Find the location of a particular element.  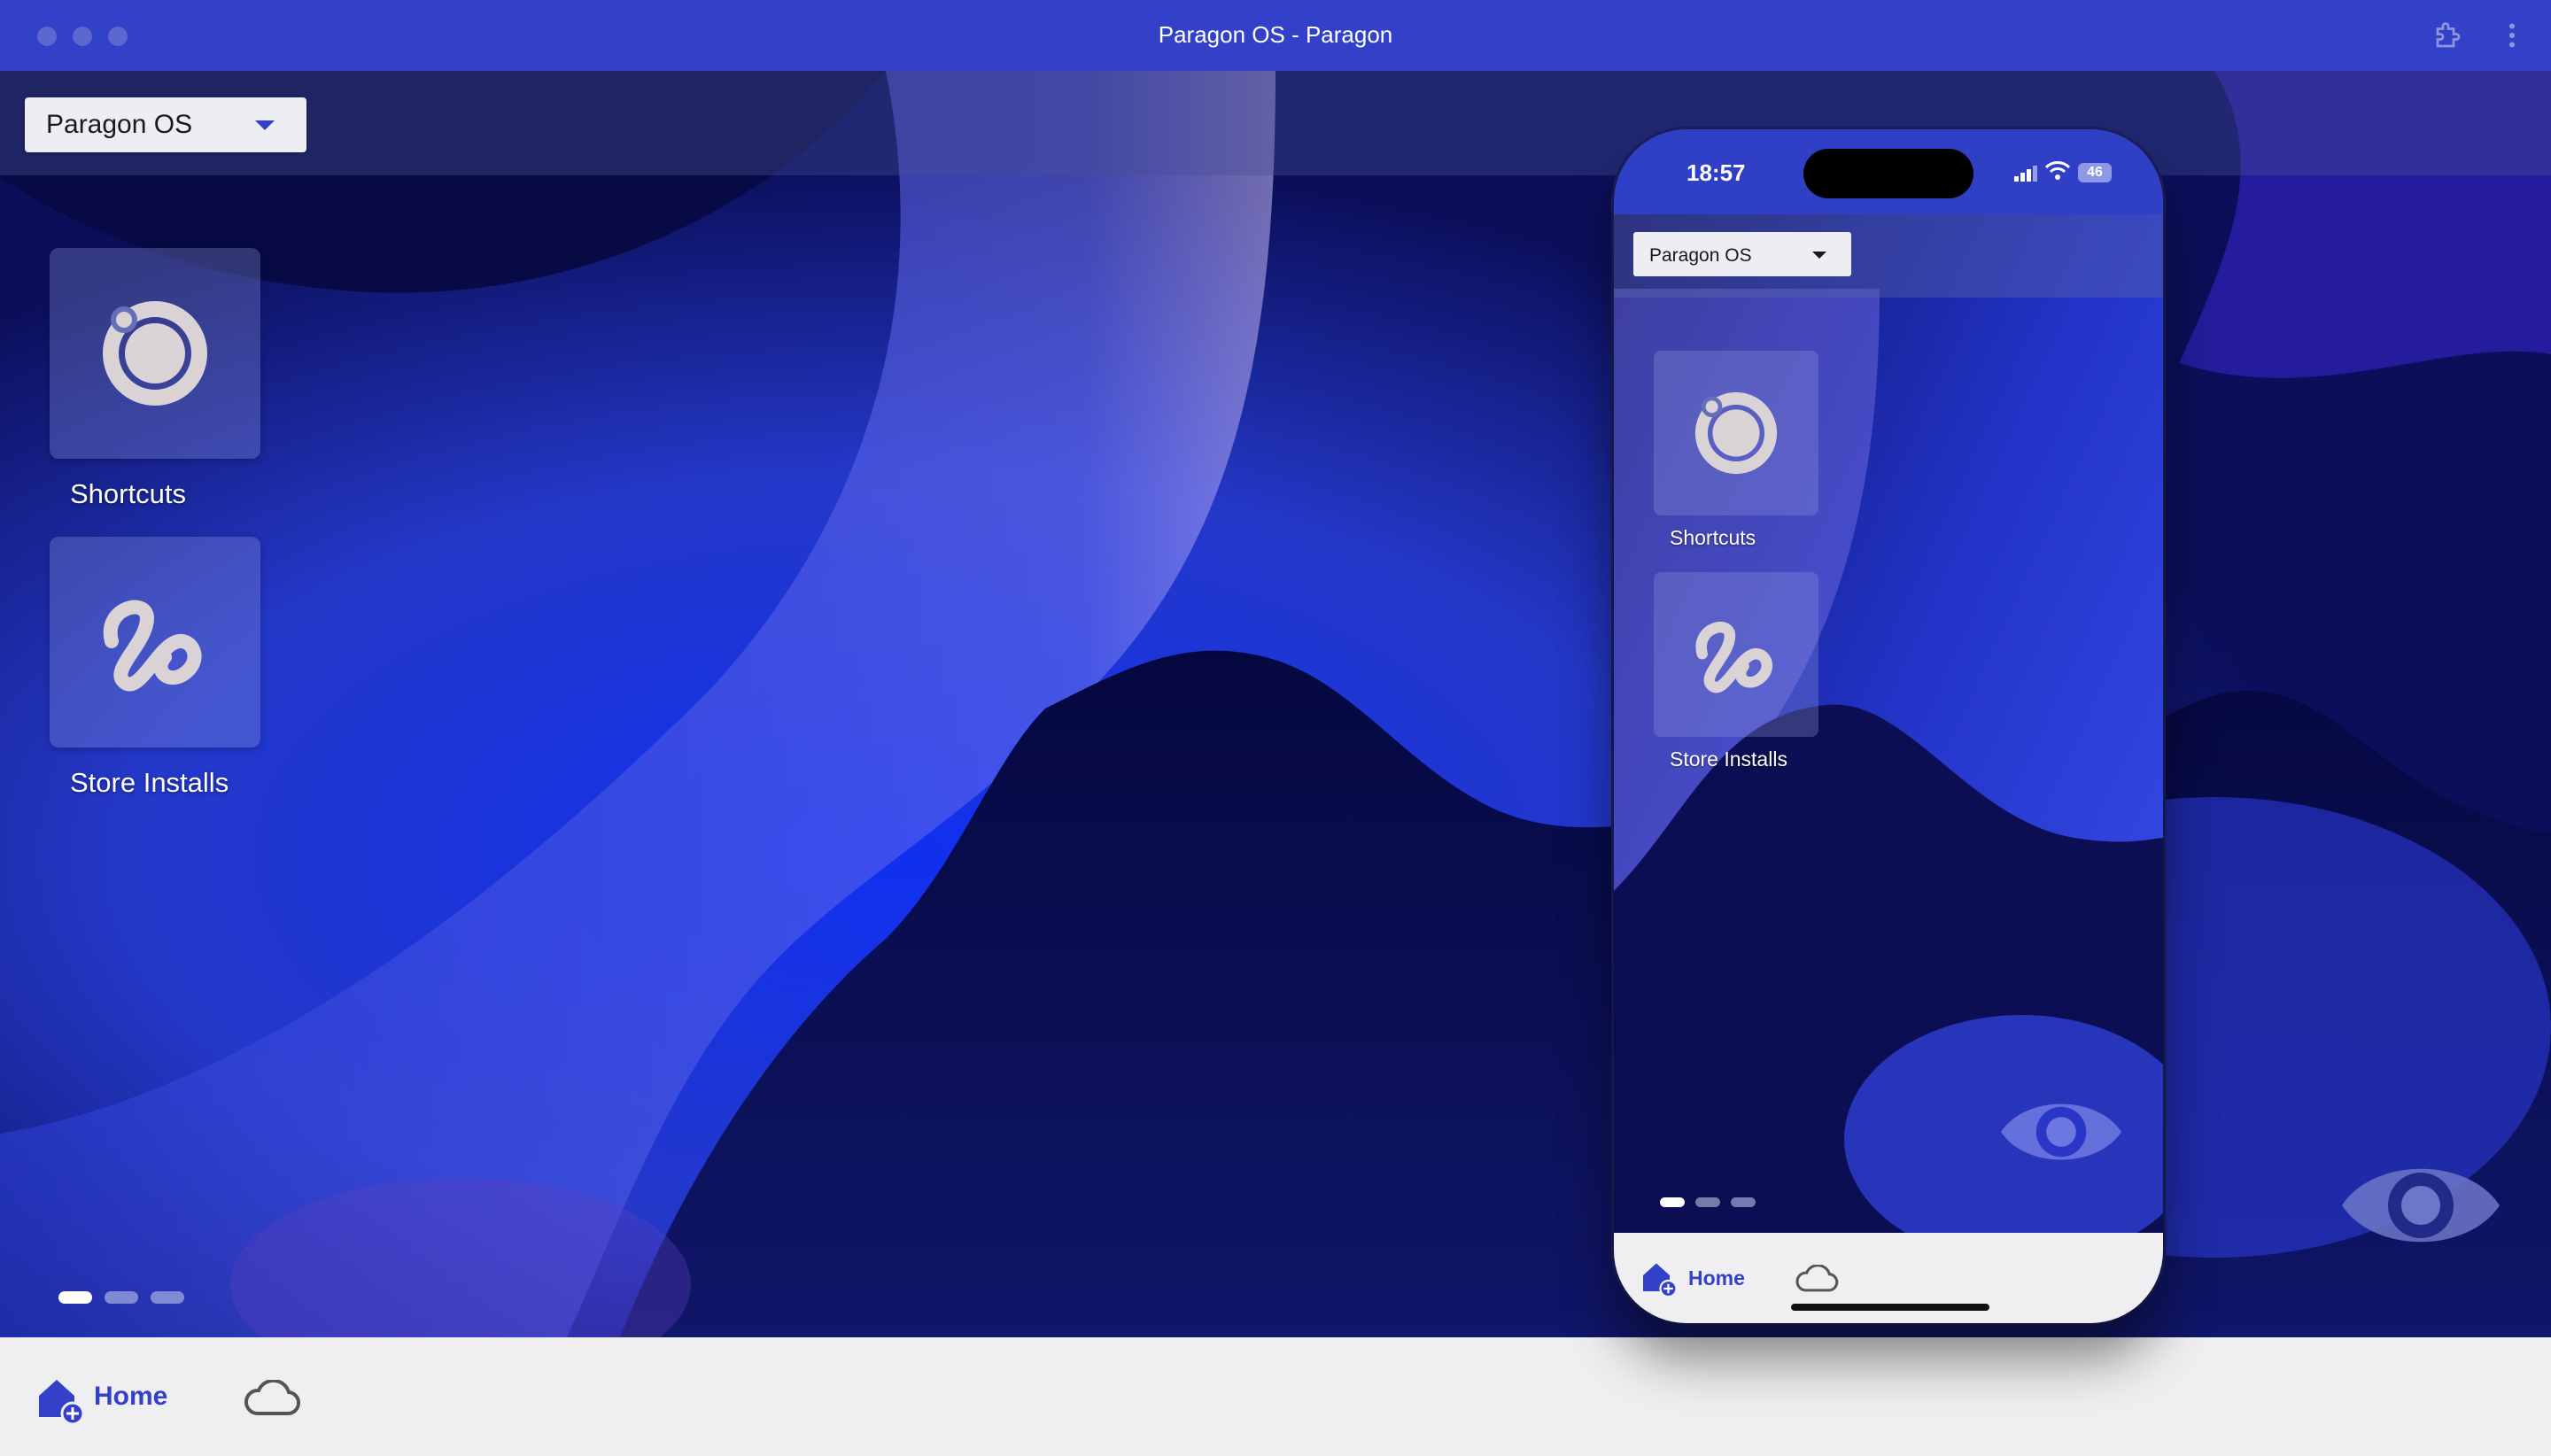

phone-cloud-icon is located at coordinates (1817, 1279).